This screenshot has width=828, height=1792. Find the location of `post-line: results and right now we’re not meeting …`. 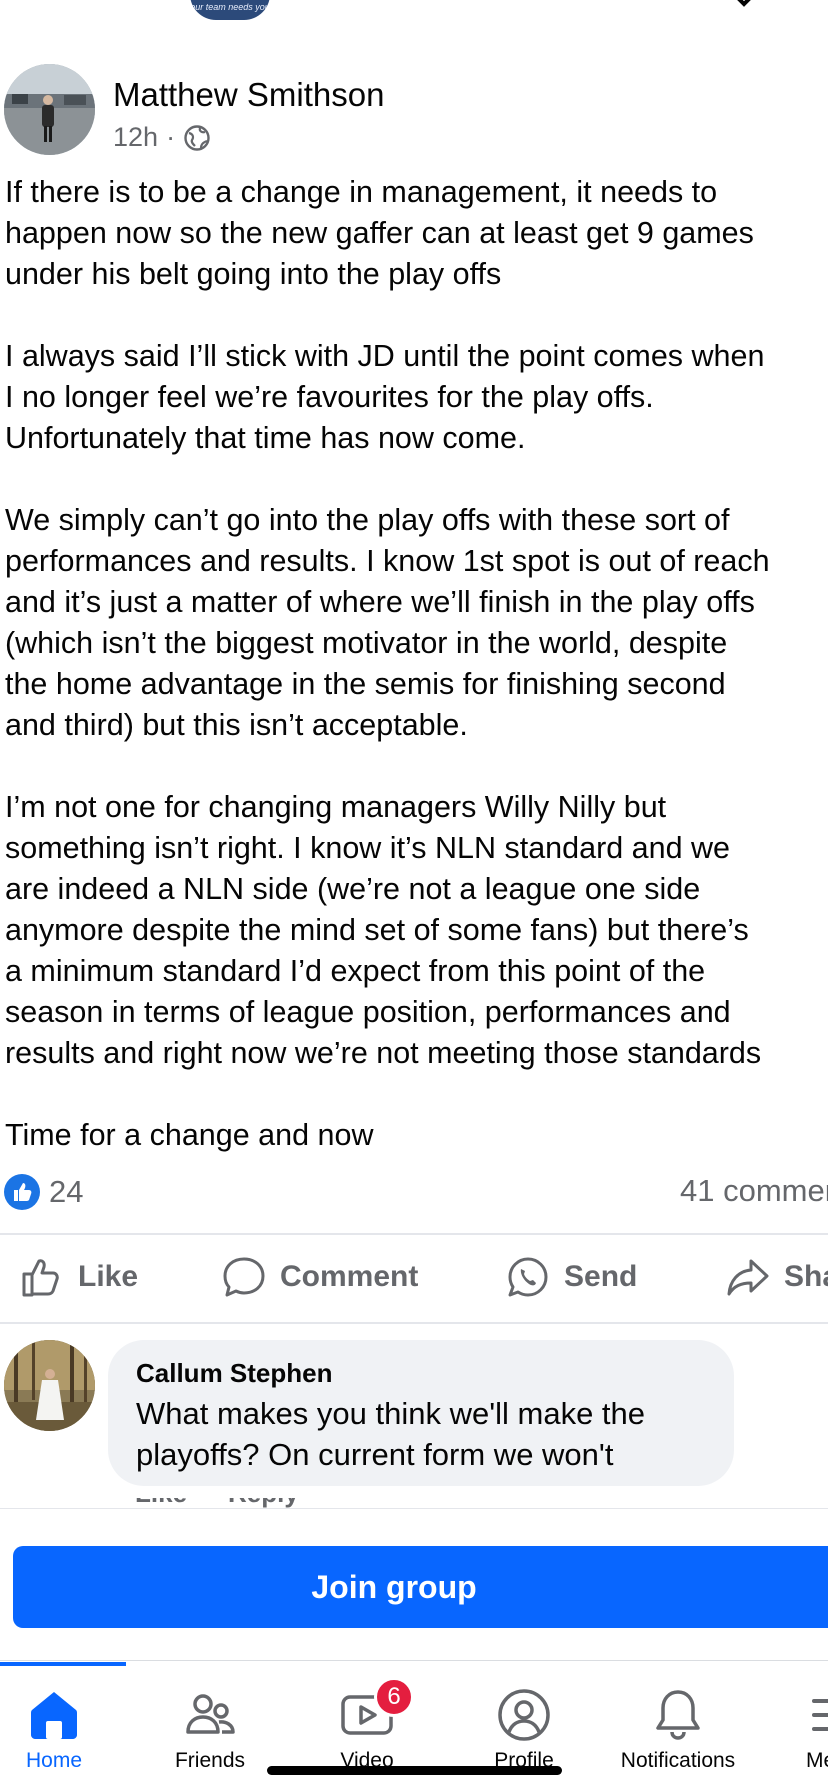

post-line: results and right now we’re not meeting … is located at coordinates (383, 1053).